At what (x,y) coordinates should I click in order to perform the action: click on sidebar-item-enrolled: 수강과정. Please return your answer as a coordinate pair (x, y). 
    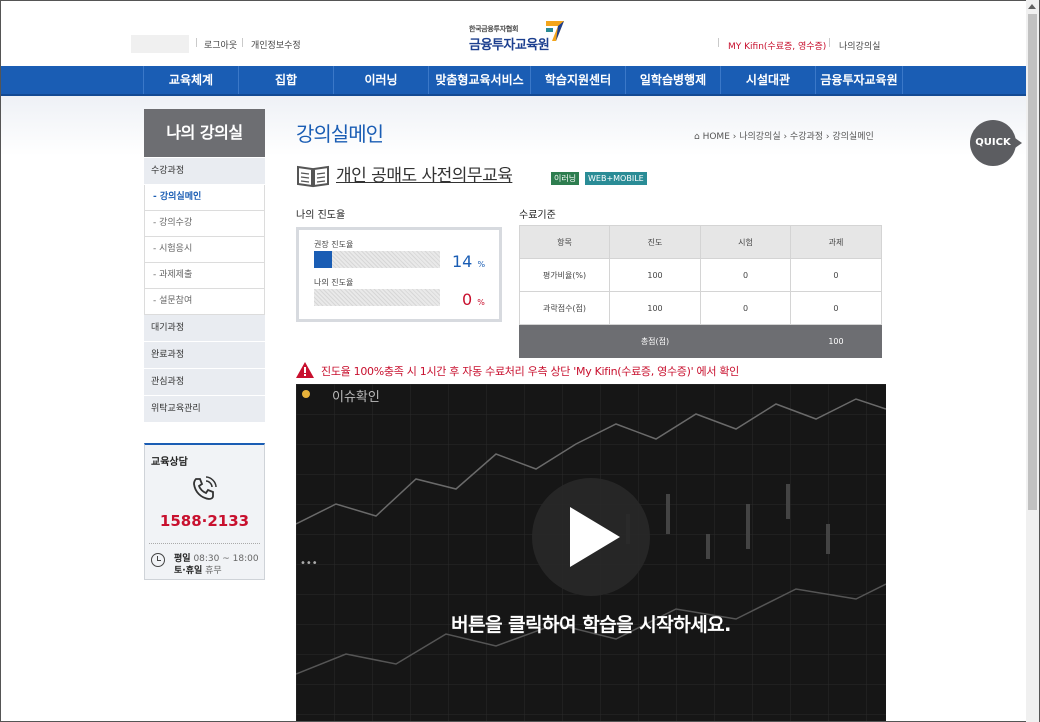
    Looking at the image, I should click on (204, 171).